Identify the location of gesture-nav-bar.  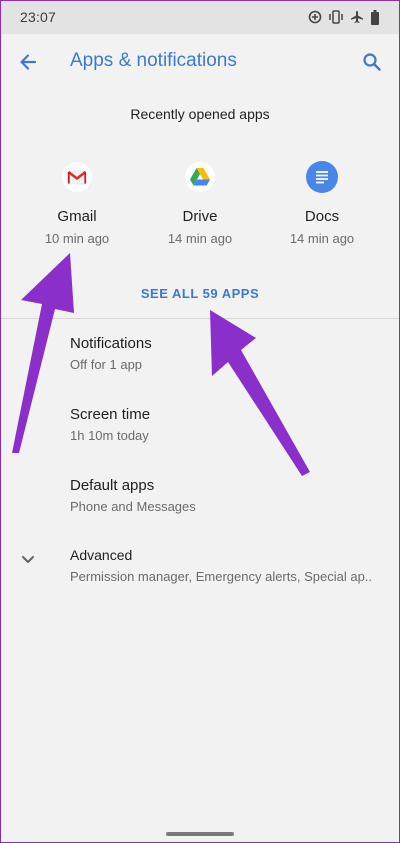
(200, 834).